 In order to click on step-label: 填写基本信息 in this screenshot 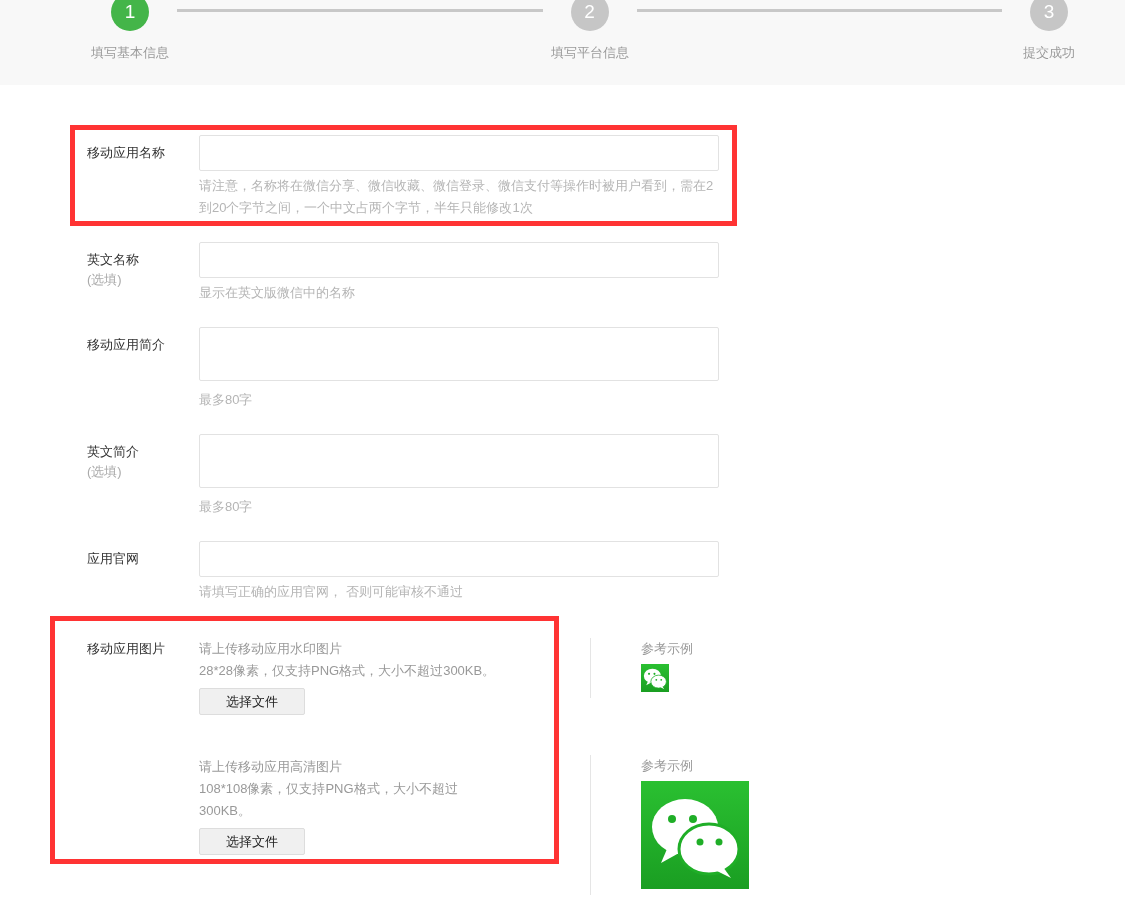, I will do `click(130, 53)`.